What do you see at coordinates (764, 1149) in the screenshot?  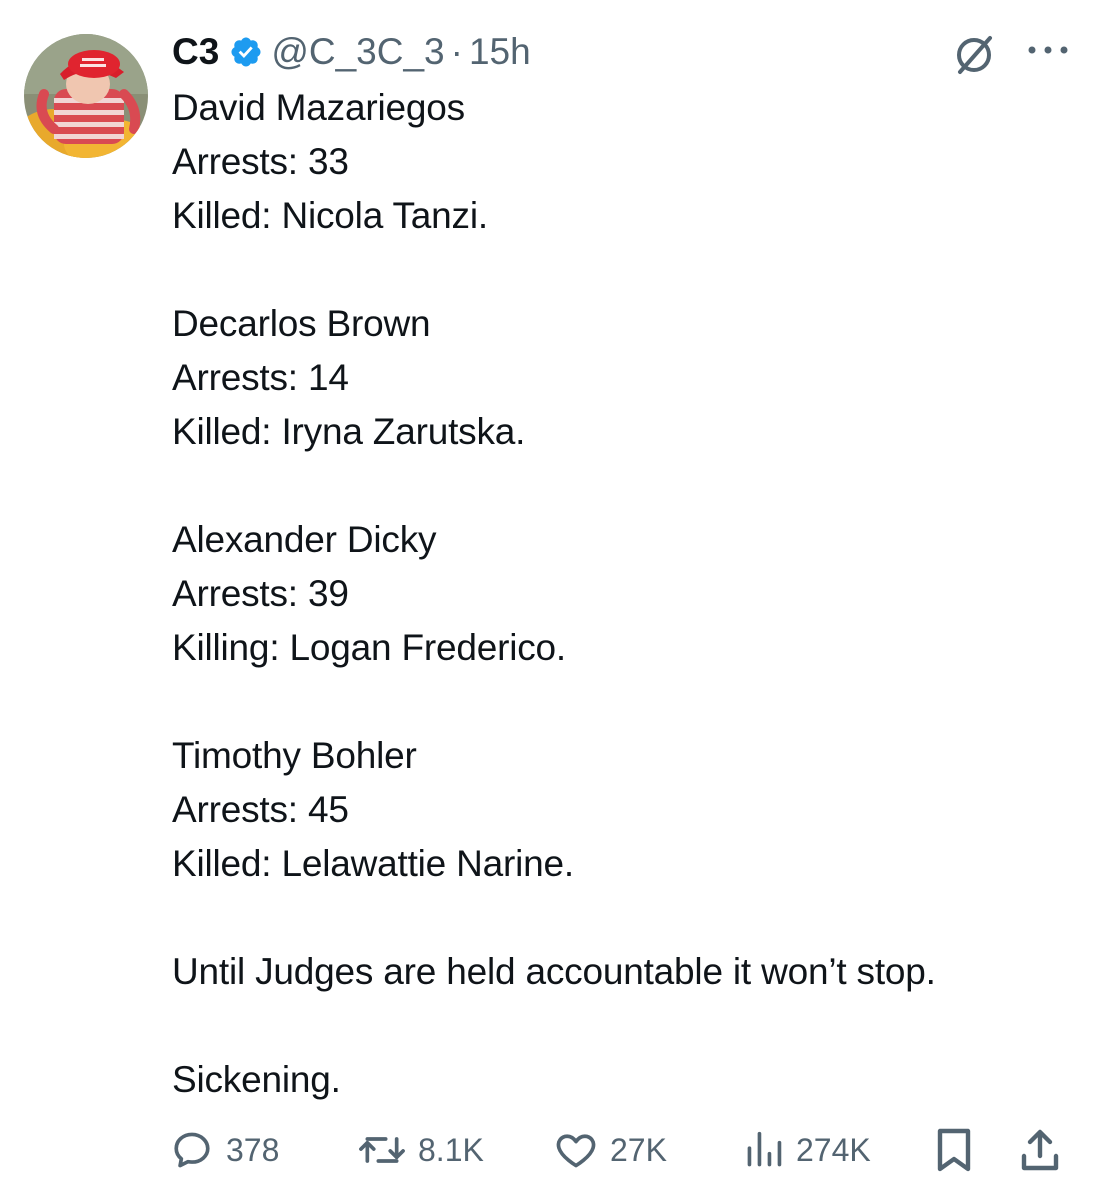 I see `views-icon` at bounding box center [764, 1149].